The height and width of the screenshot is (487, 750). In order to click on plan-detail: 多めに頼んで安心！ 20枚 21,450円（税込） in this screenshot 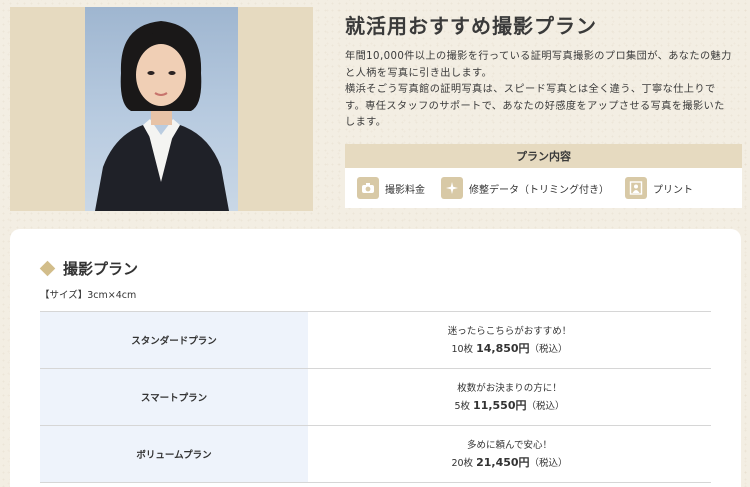, I will do `click(509, 454)`.